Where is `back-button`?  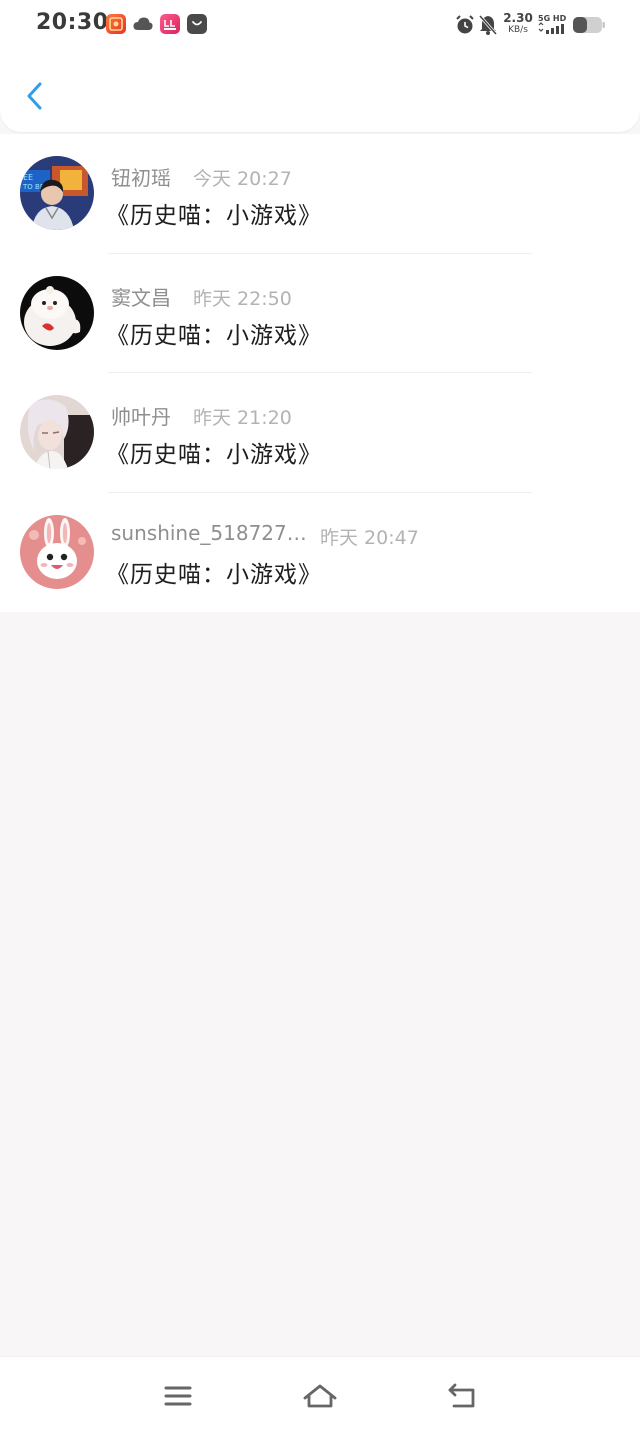 back-button is located at coordinates (38, 97).